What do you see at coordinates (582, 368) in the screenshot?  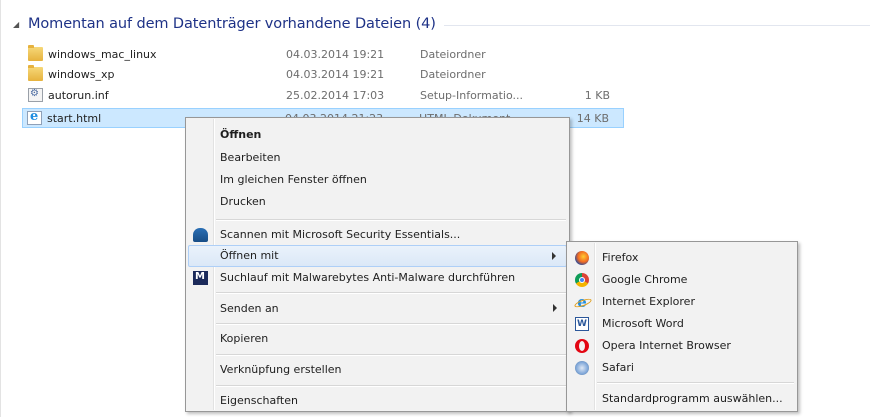 I see `safari-icon` at bounding box center [582, 368].